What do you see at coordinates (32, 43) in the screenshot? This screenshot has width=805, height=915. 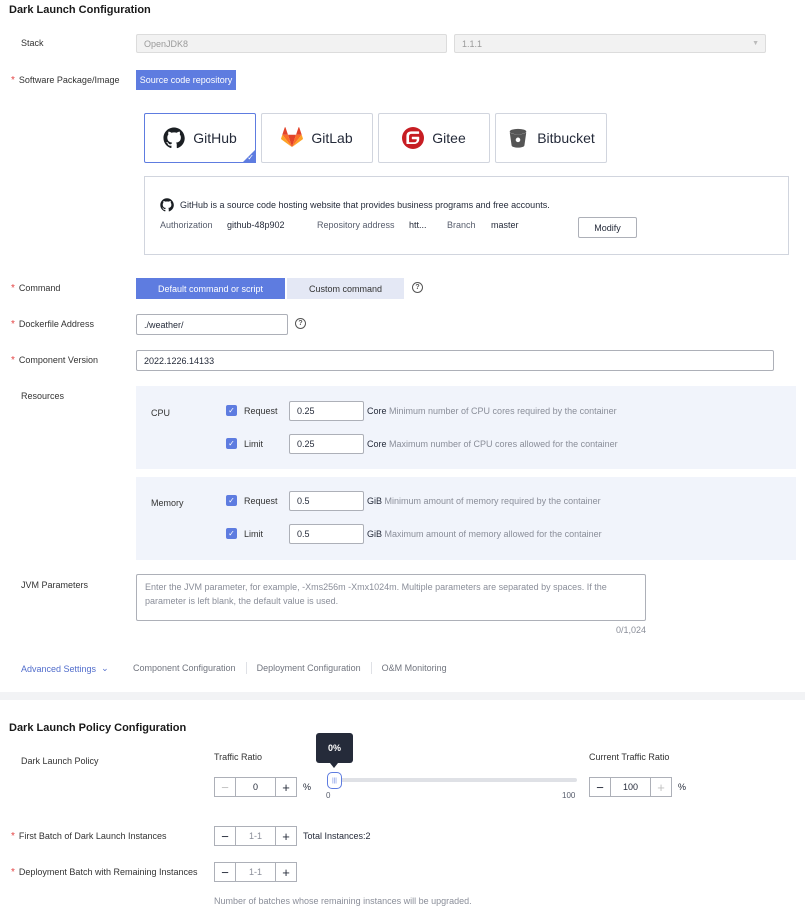 I see `stack-label: Stack` at bounding box center [32, 43].